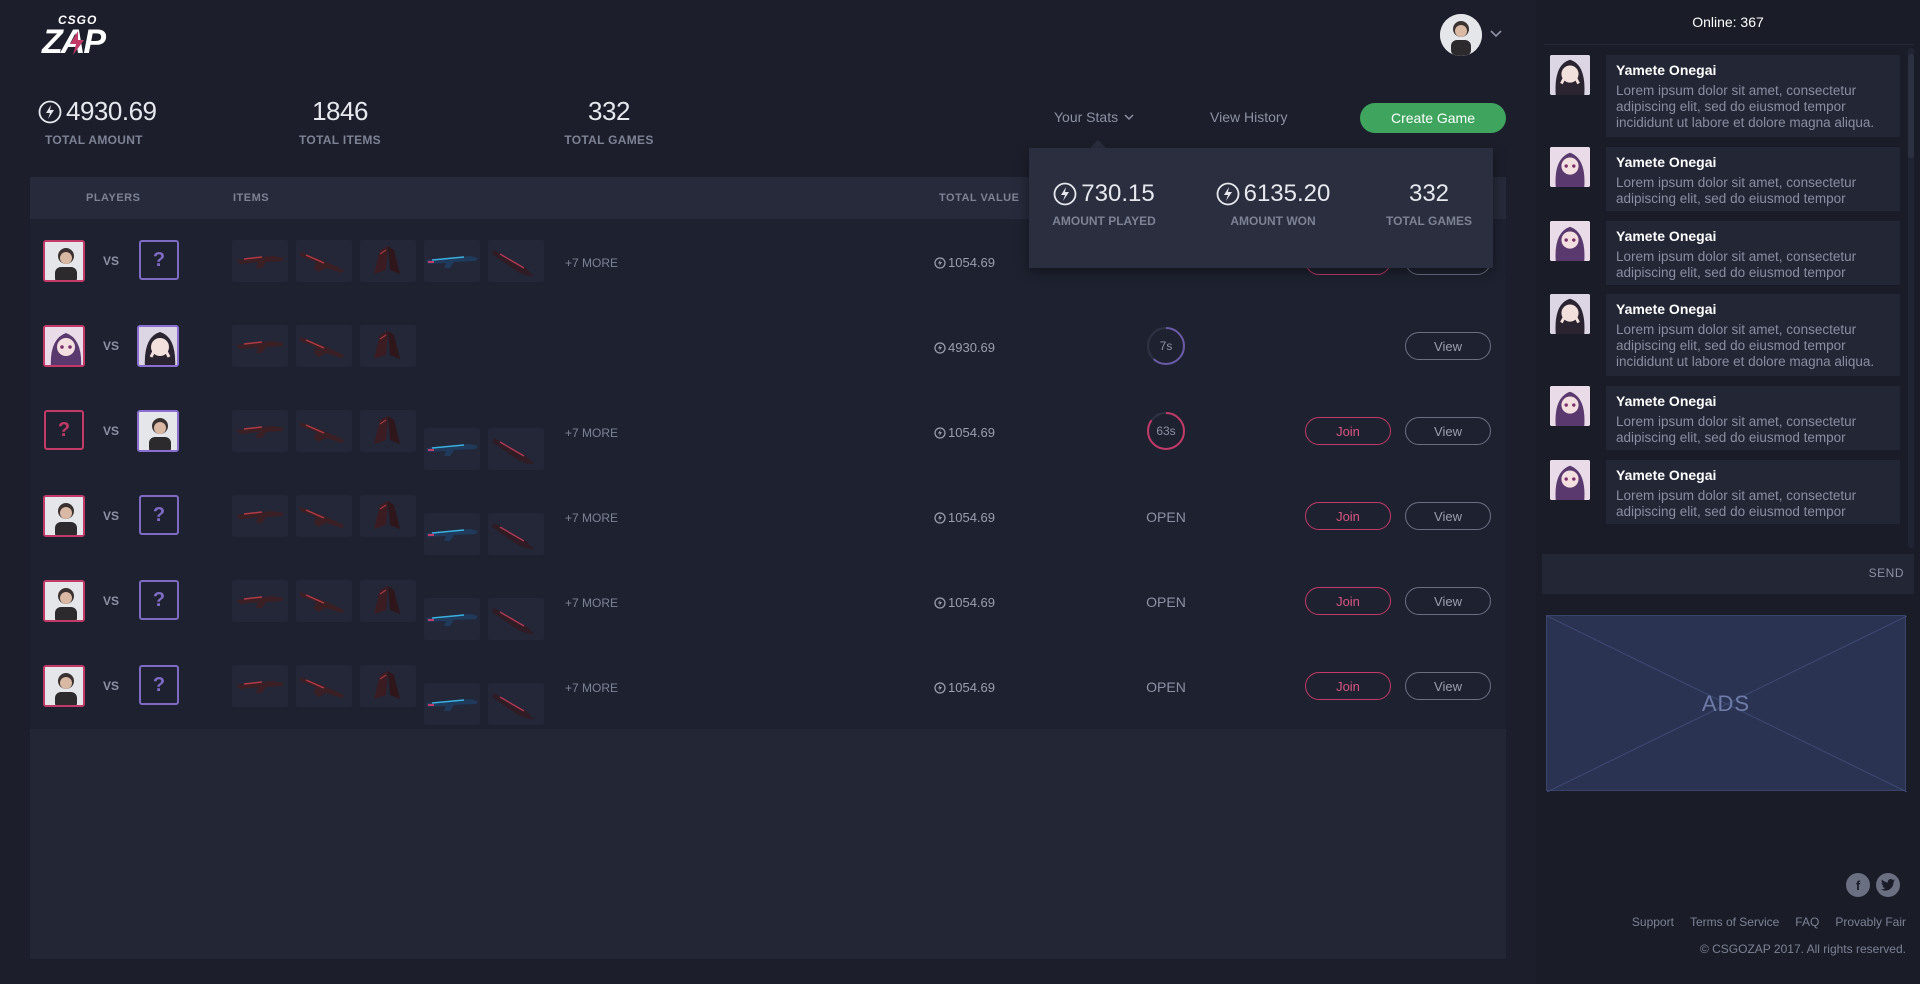 Image resolution: width=1920 pixels, height=984 pixels. What do you see at coordinates (1692, 574) in the screenshot?
I see `chat-message-input` at bounding box center [1692, 574].